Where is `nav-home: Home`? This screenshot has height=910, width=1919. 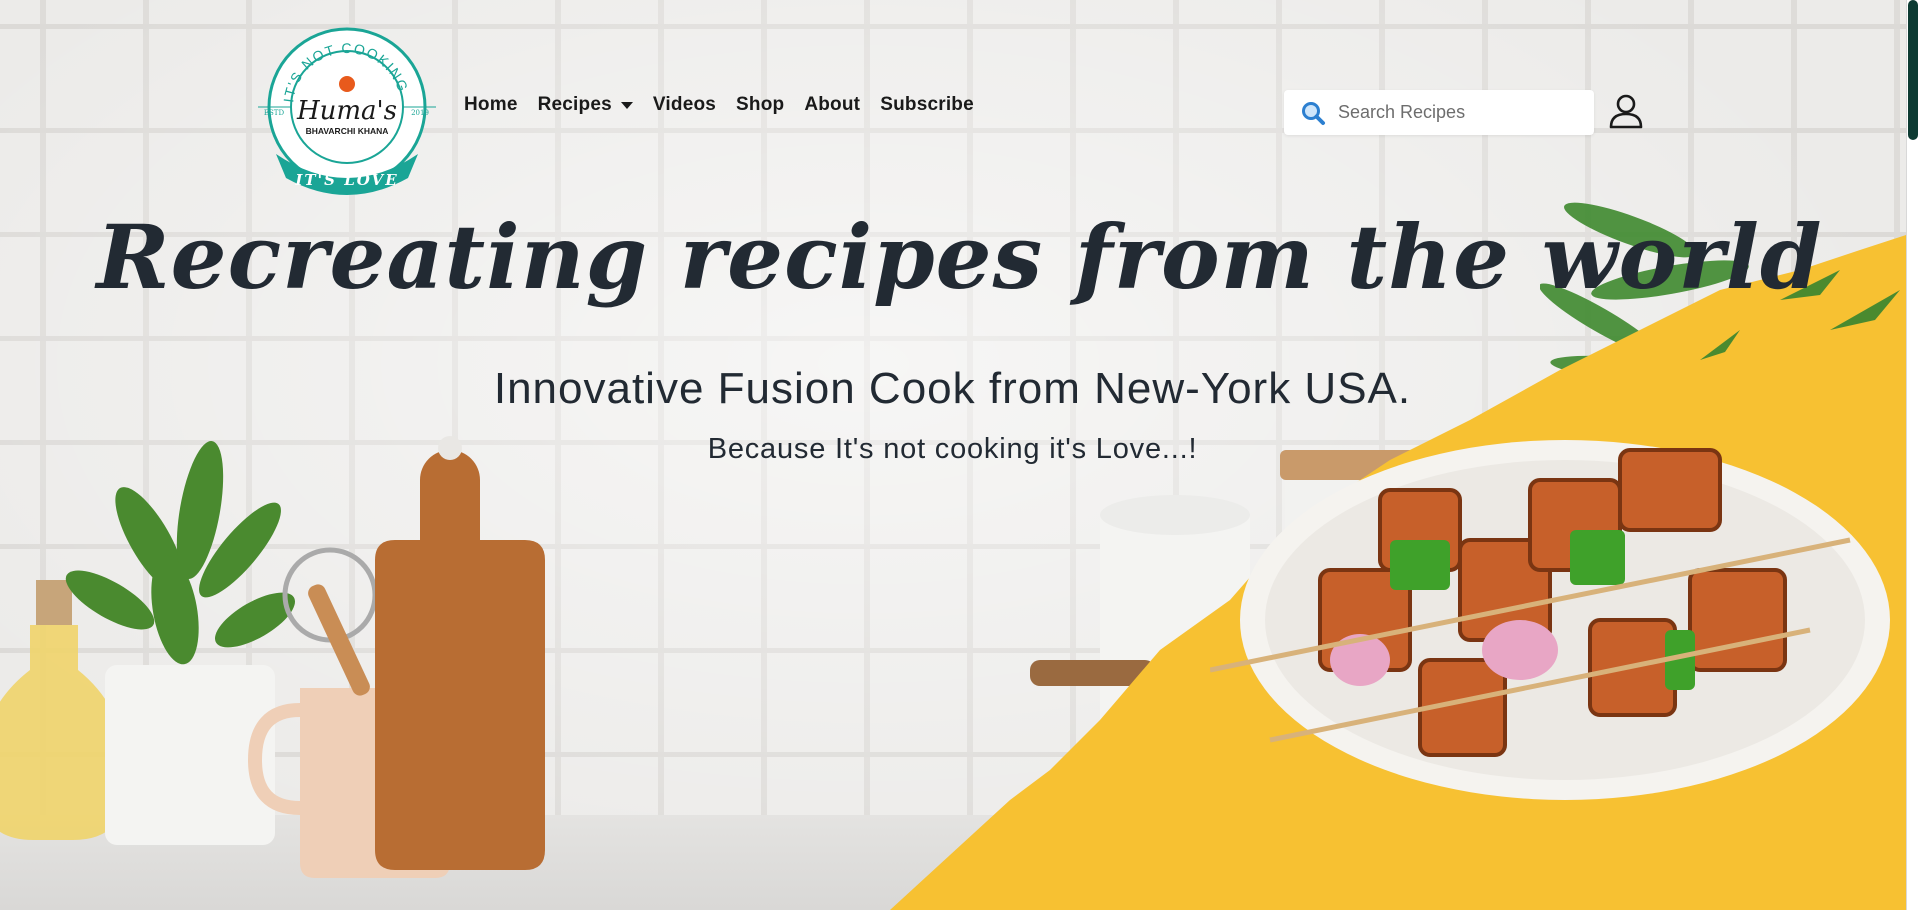
nav-home: Home is located at coordinates (491, 105).